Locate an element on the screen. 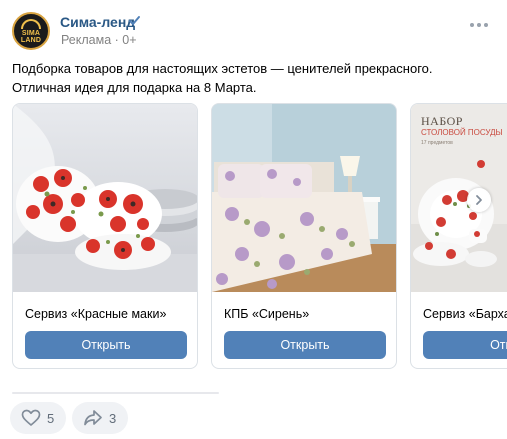  share-count: 3 is located at coordinates (113, 418).